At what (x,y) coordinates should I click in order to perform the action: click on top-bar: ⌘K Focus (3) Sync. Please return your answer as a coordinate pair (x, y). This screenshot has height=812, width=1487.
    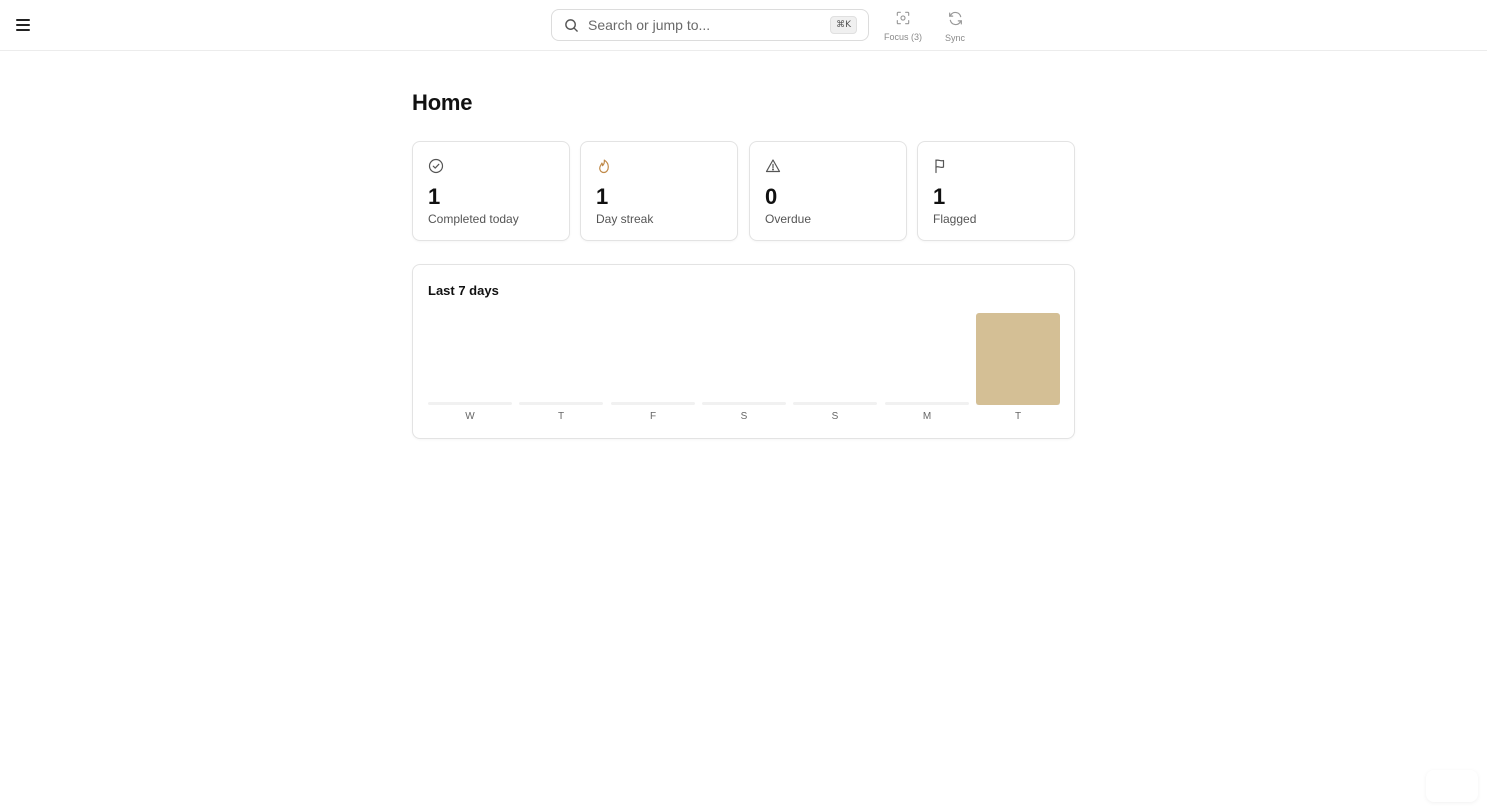
    Looking at the image, I should click on (743, 25).